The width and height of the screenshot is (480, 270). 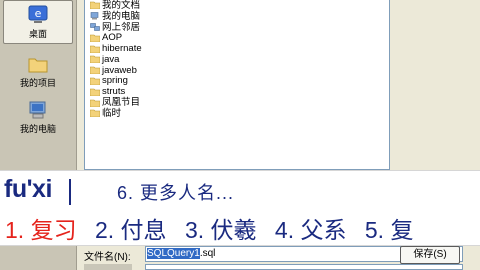 I want to click on list-item: javaweb, so click(x=237, y=70).